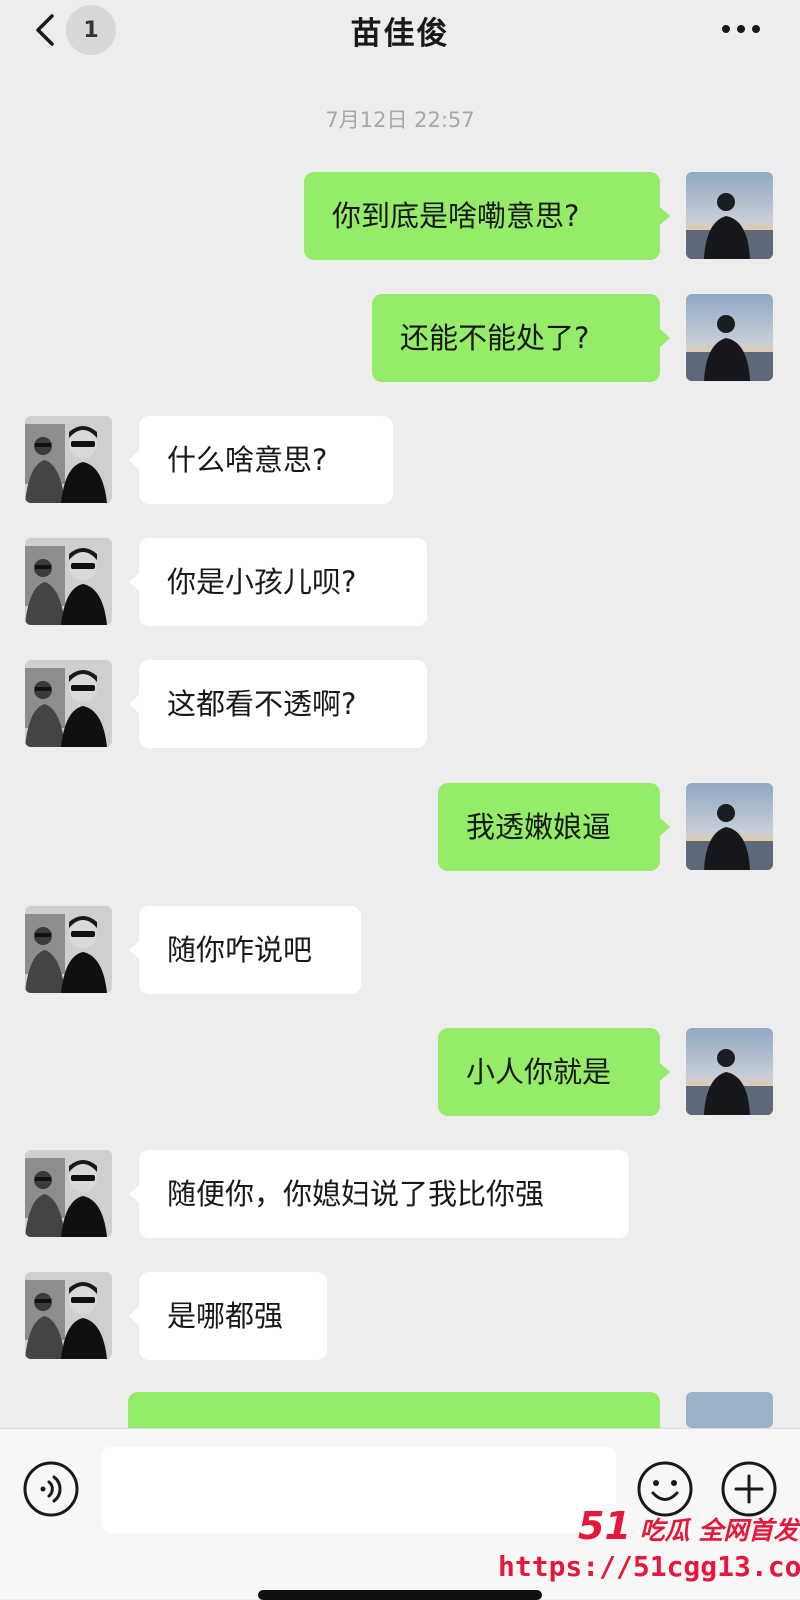 This screenshot has height=1600, width=800. What do you see at coordinates (554, 827) in the screenshot?
I see `outgoing-message-bubble: 我透嫩娘逼` at bounding box center [554, 827].